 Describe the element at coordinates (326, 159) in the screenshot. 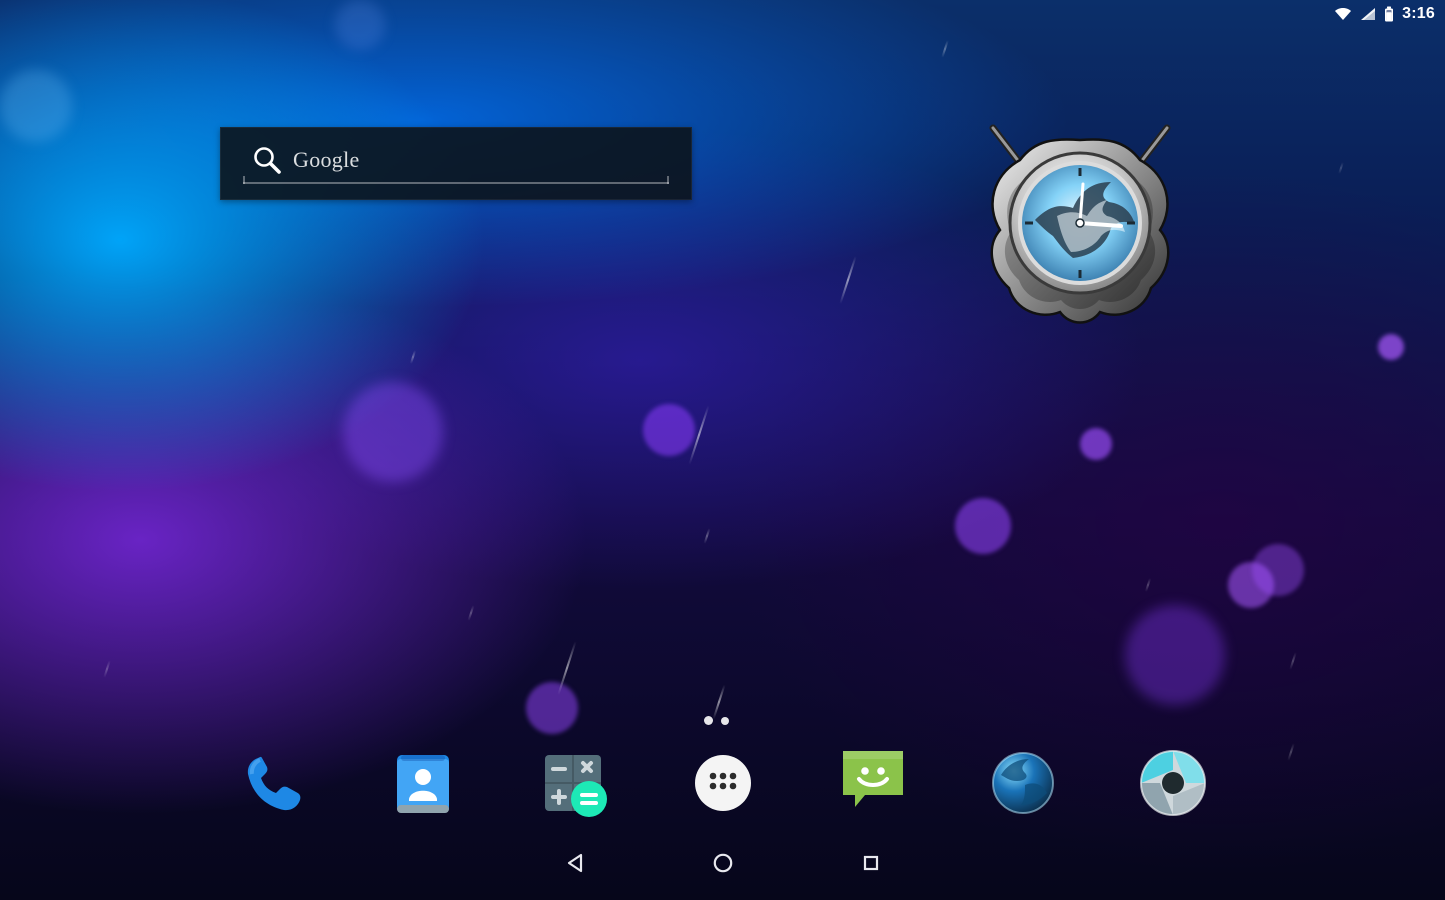

I see `google-search-label: Google` at that location.